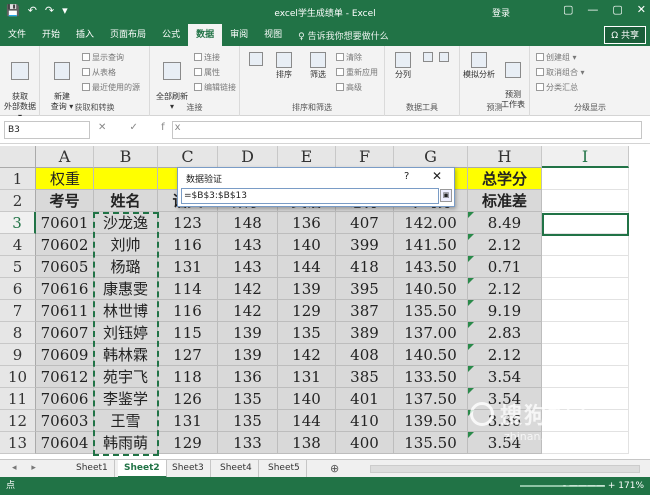 The image size is (650, 495). Describe the element at coordinates (65, 311) in the screenshot. I see `cell: 70611` at that location.